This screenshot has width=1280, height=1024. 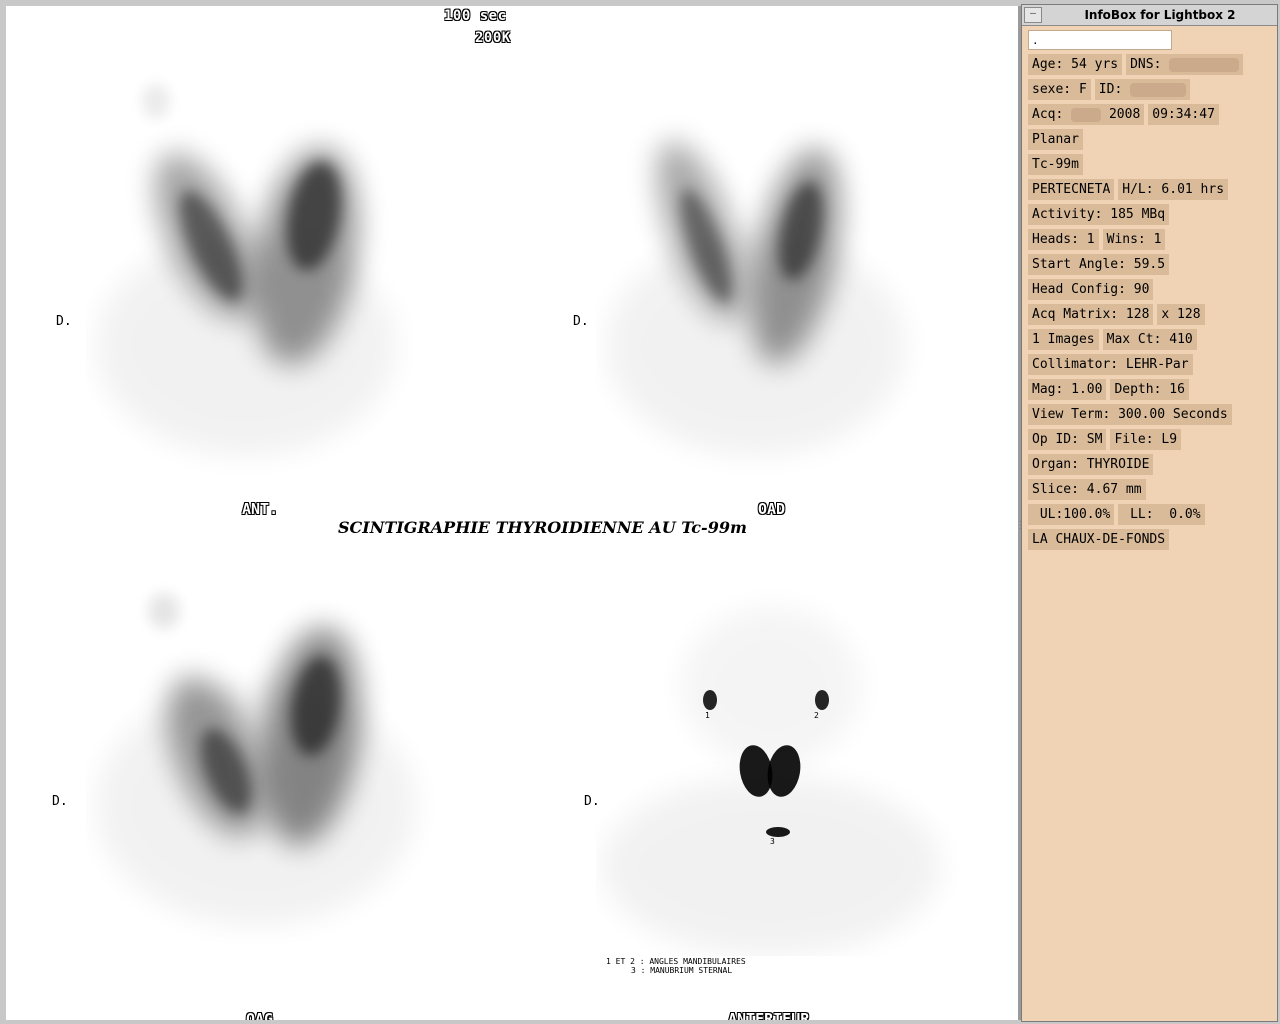 I want to click on mode-cell: Planar, so click(x=1055, y=139).